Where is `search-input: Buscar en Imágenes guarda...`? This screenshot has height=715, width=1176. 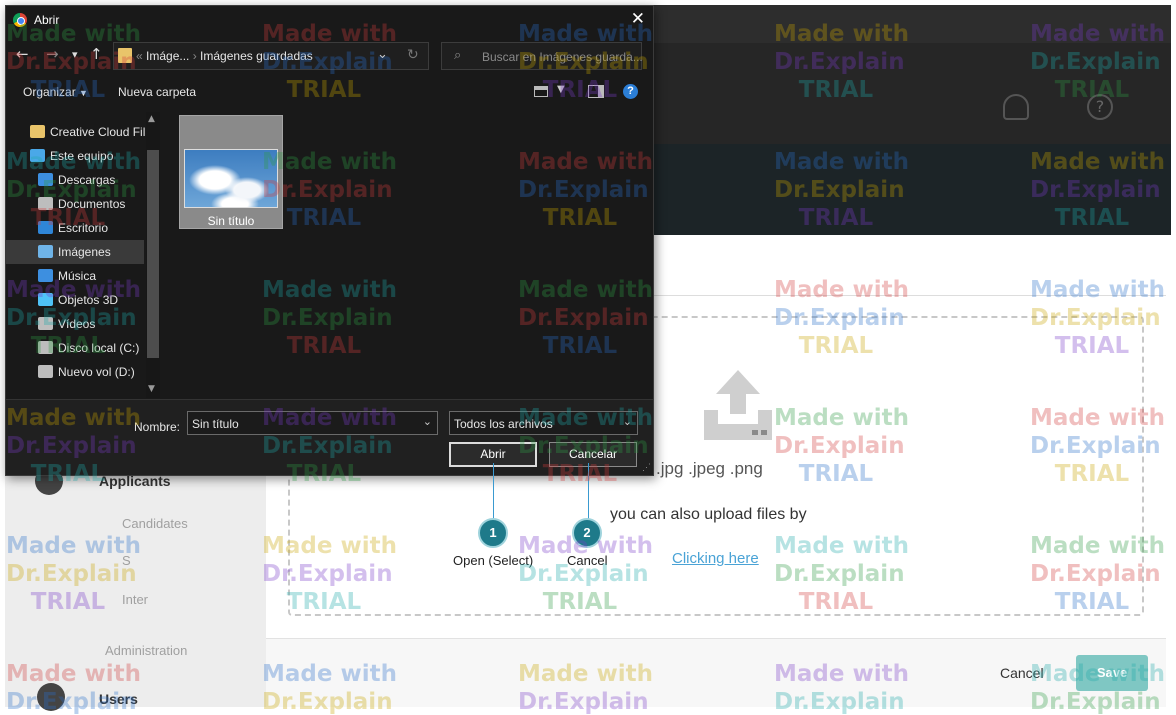
search-input: Buscar en Imágenes guarda... is located at coordinates (562, 57).